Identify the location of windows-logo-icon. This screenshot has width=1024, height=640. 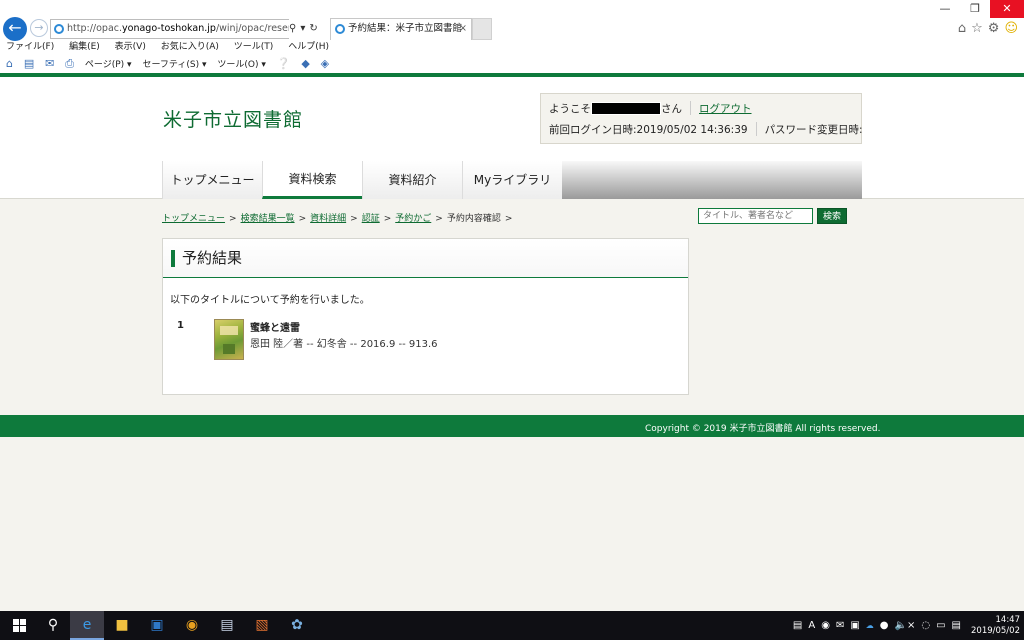
(19, 625).